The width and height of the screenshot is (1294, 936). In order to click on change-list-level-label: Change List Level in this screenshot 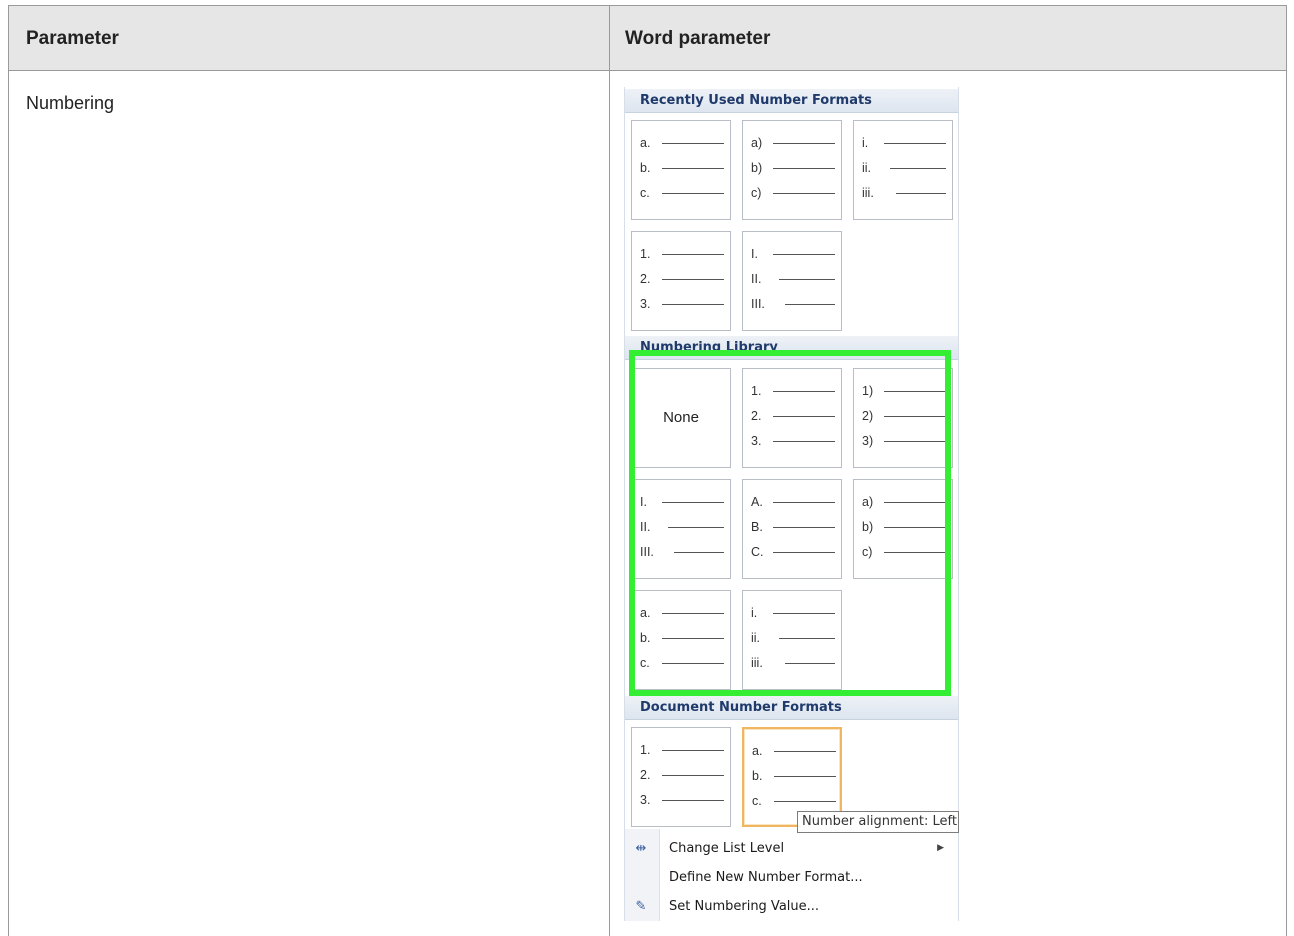, I will do `click(727, 848)`.